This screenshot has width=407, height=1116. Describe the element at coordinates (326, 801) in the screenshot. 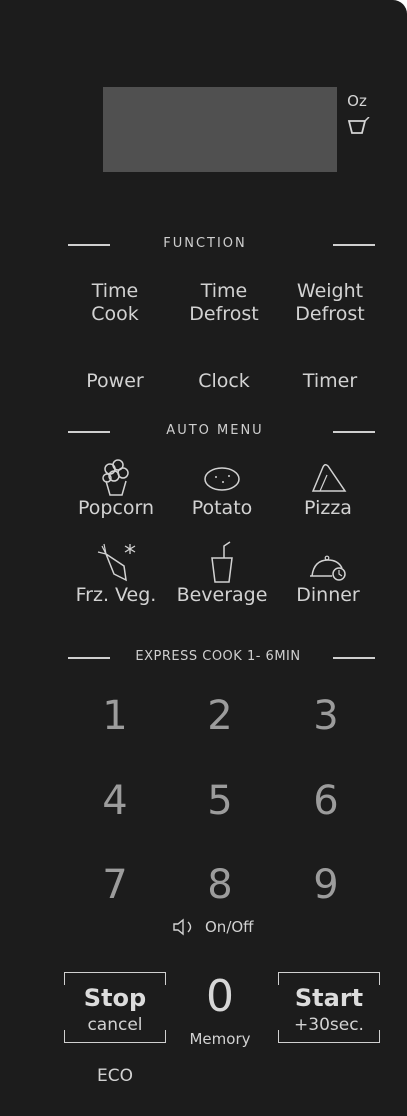

I see `number-6-button: 6` at that location.